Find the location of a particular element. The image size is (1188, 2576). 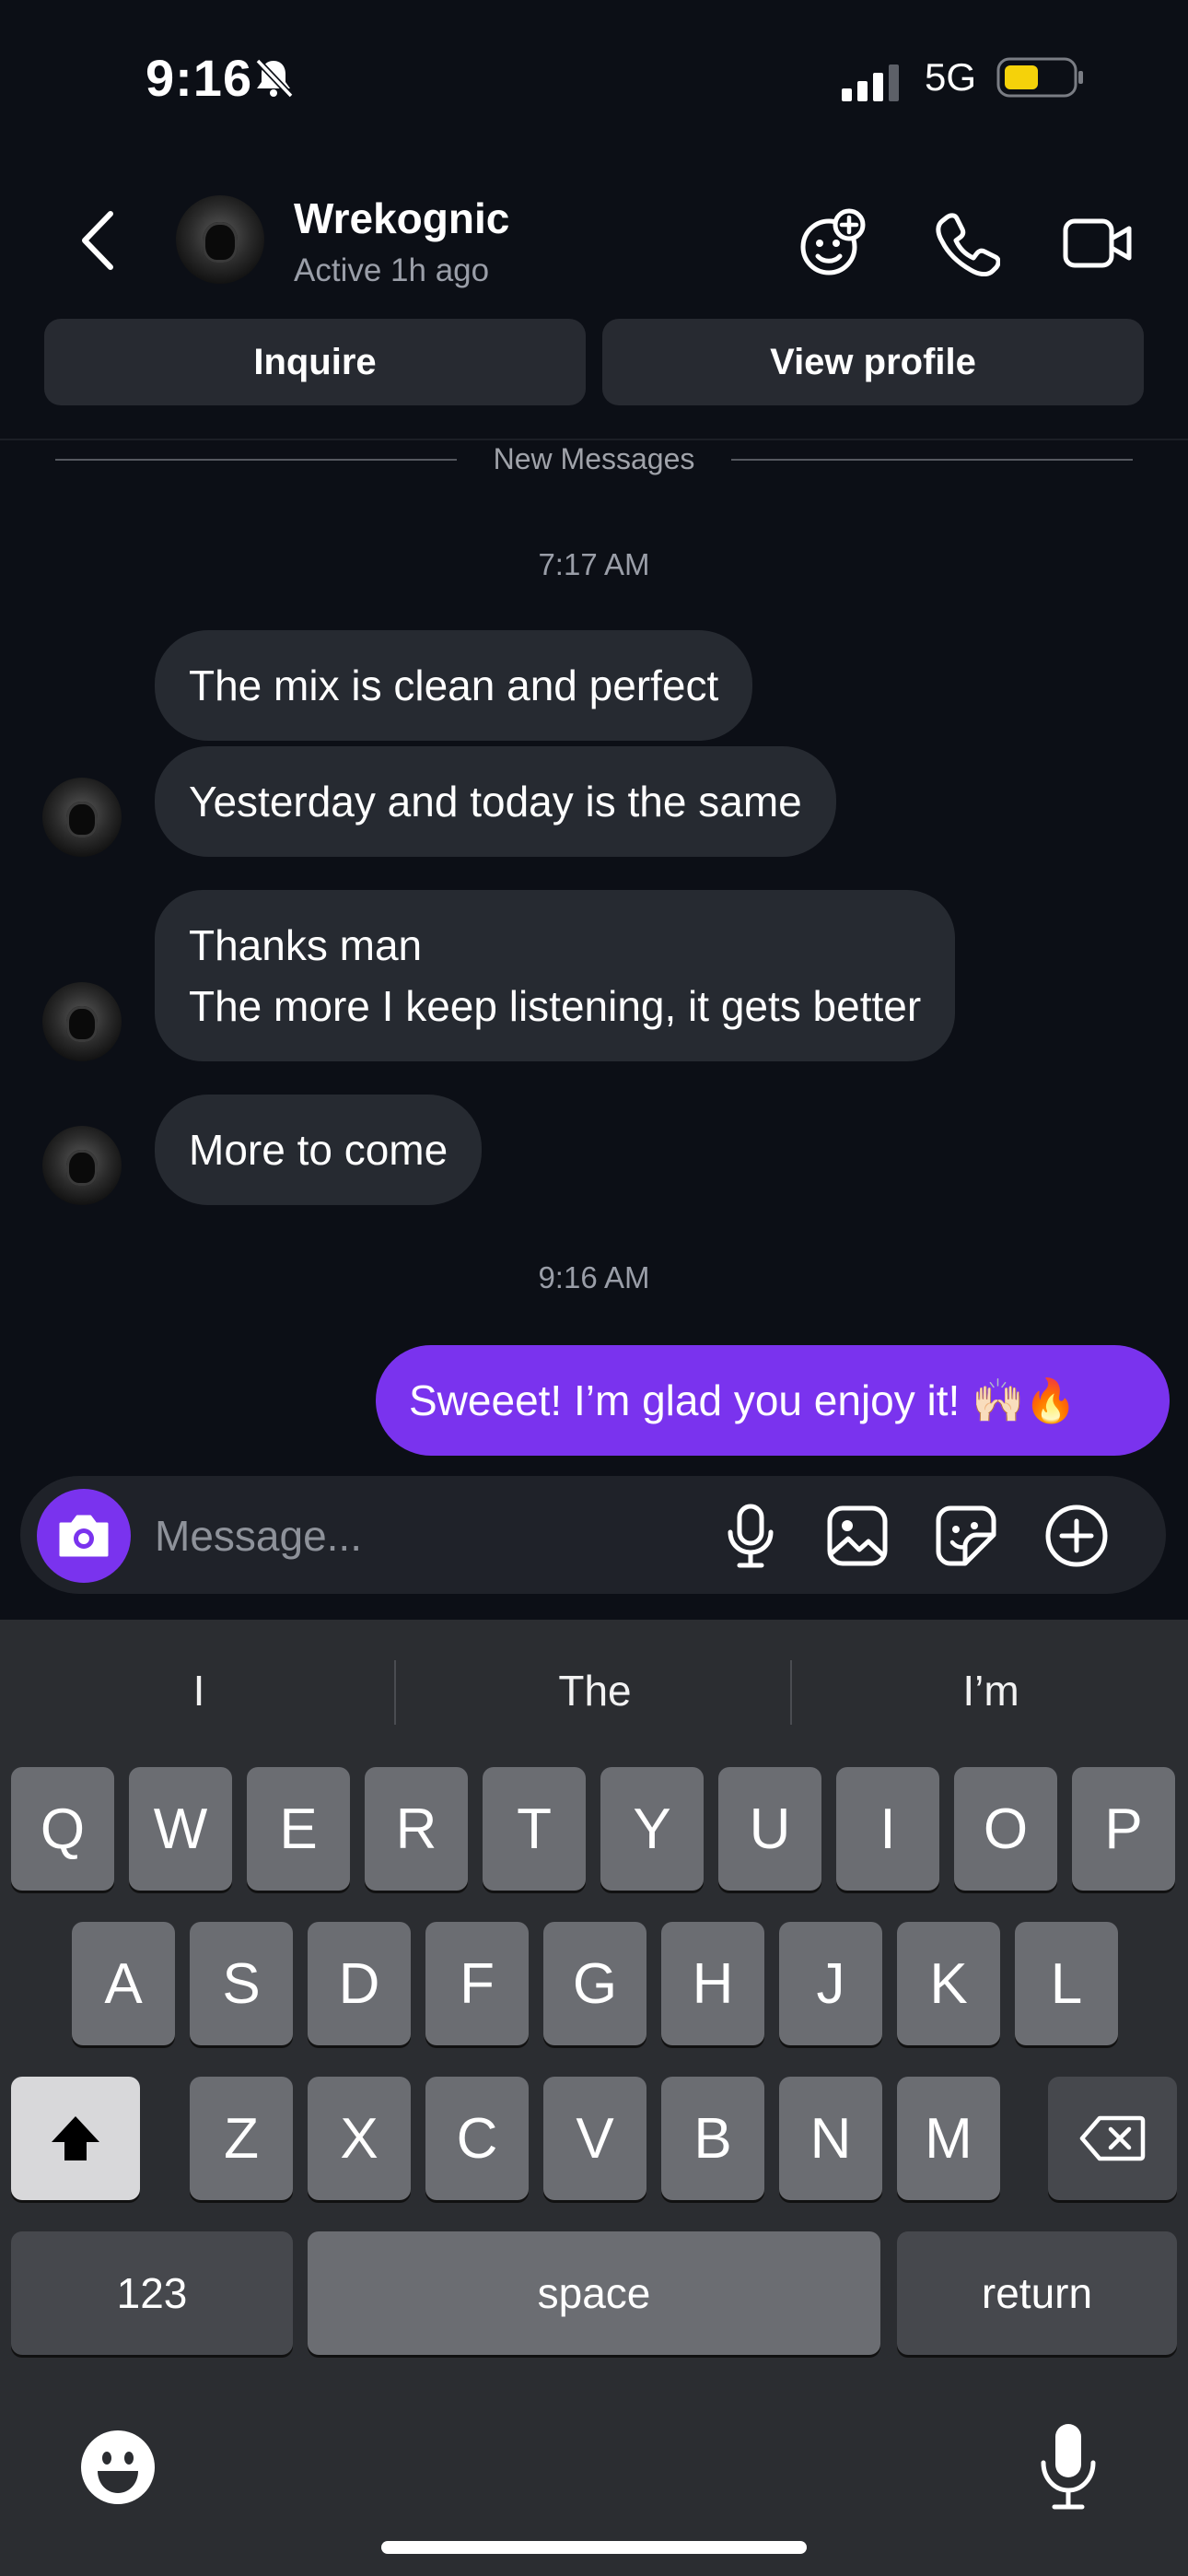

numbers-key: 123 is located at coordinates (152, 2293).